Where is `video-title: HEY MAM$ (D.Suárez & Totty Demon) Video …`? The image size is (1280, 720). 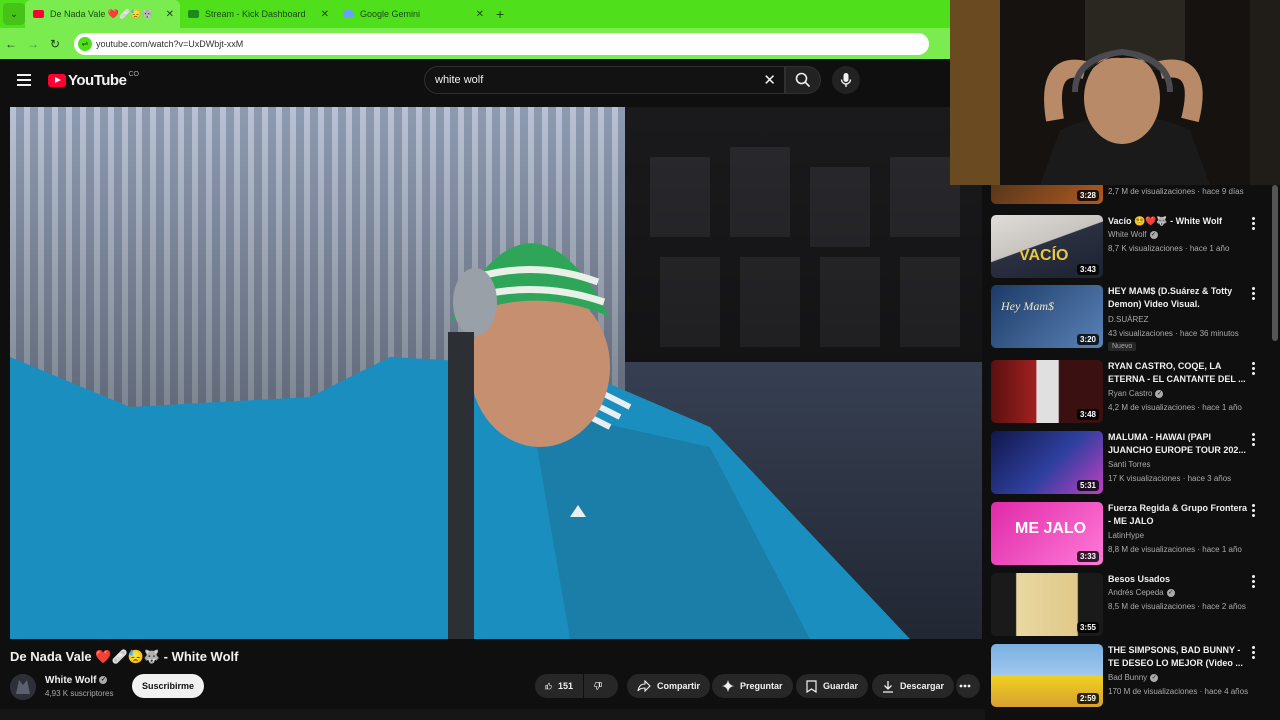 video-title: HEY MAM$ (D.Suárez & Totty Demon) Video … is located at coordinates (1178, 298).